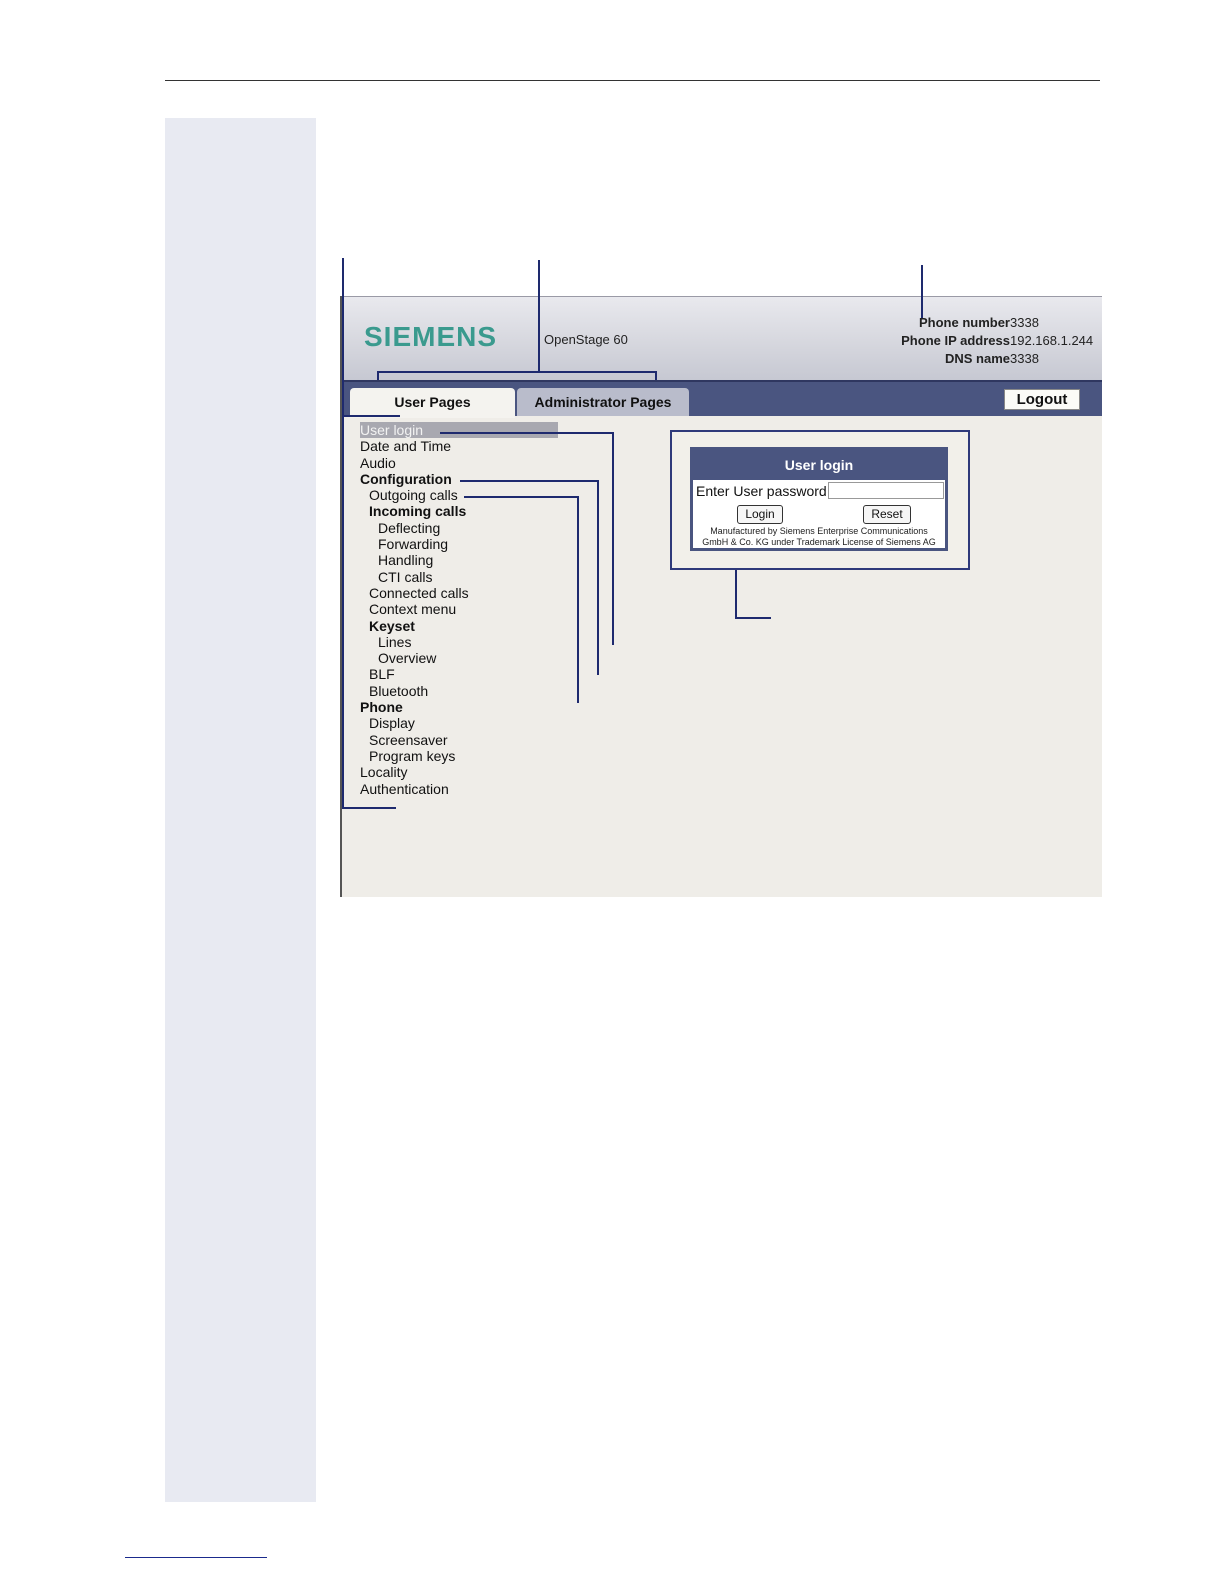 This screenshot has width=1224, height=1584. I want to click on nav-item-connected-calls: Connected calls, so click(470, 593).